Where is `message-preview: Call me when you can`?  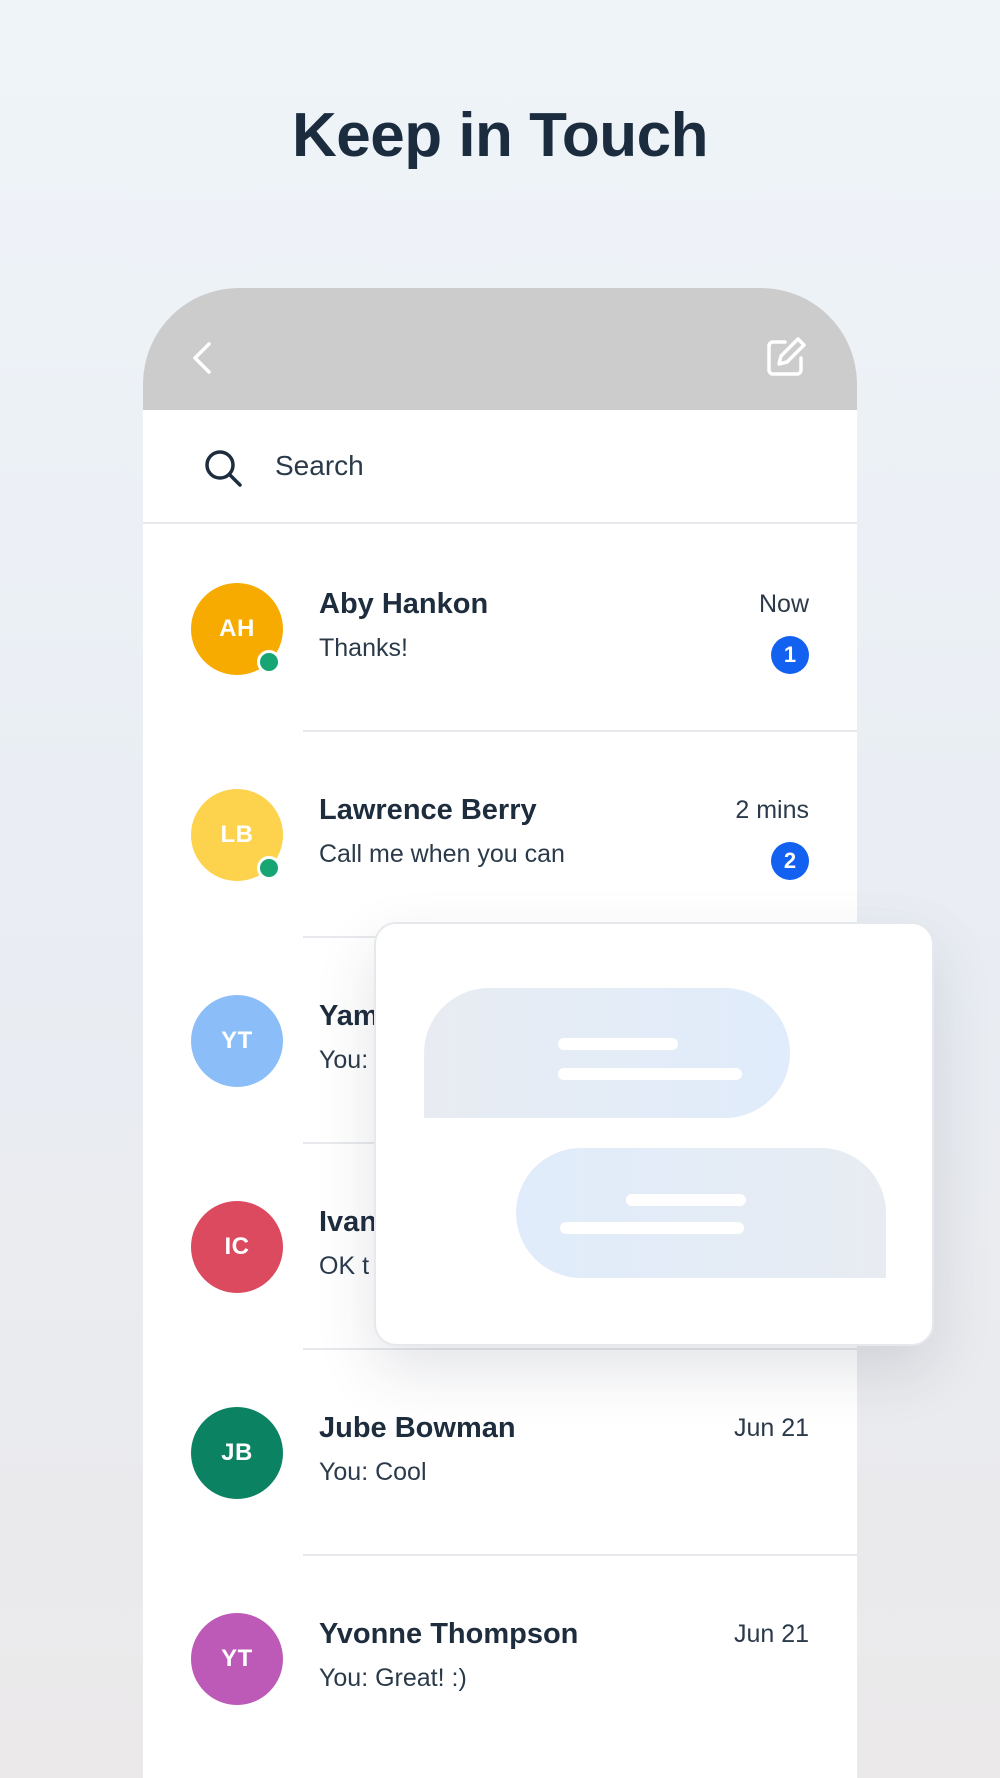 message-preview: Call me when you can is located at coordinates (442, 854).